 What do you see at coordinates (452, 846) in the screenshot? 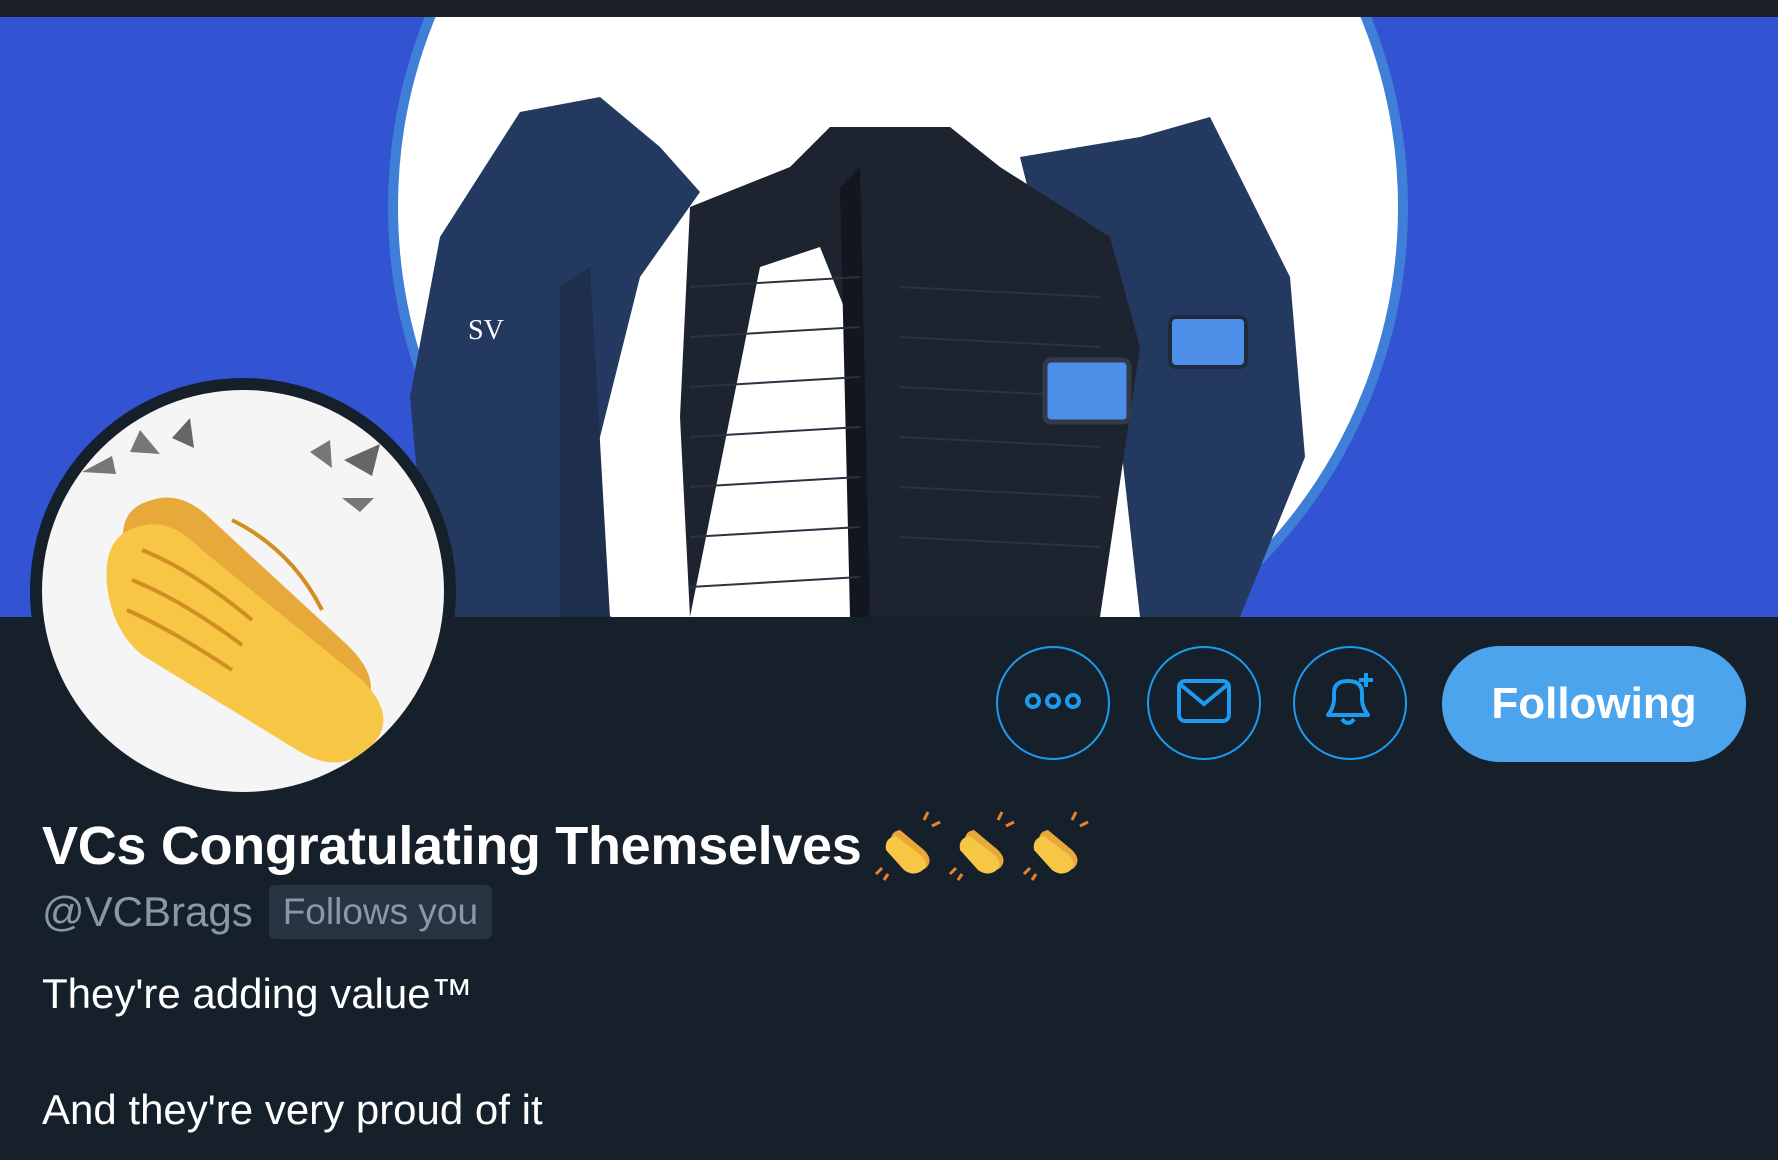
I see `display-name: VCs Congratulating Themselves` at bounding box center [452, 846].